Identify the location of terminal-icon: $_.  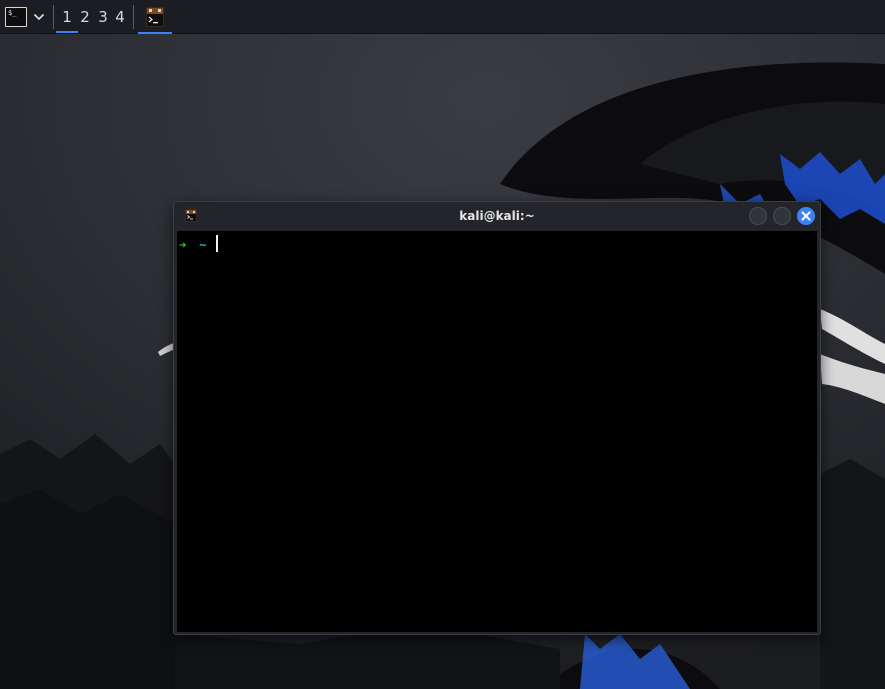
(12, 13).